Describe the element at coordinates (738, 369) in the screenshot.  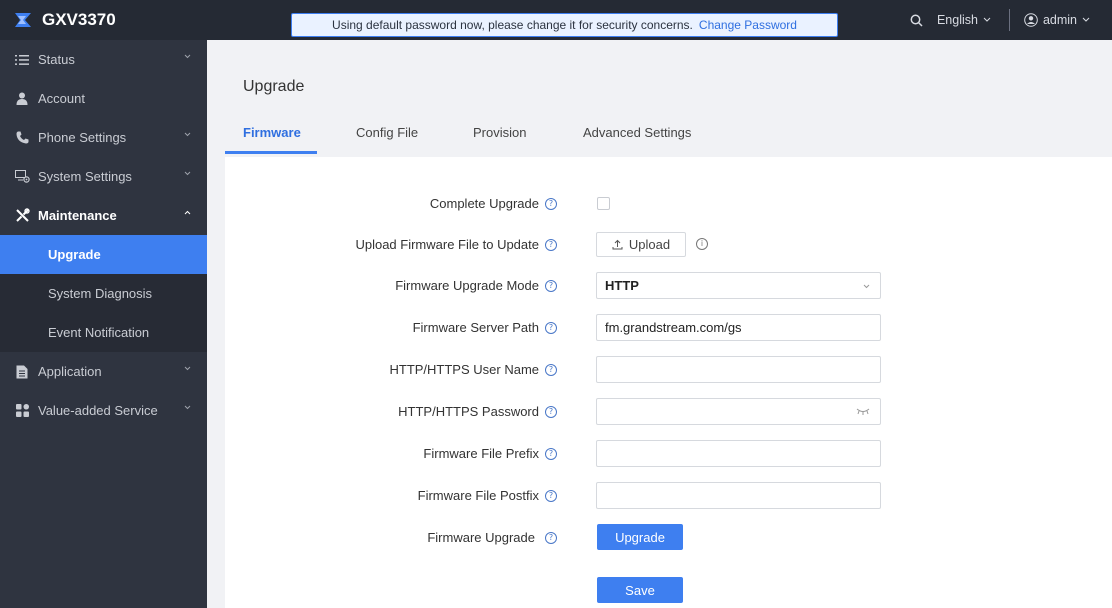
I see `http-username-input` at that location.